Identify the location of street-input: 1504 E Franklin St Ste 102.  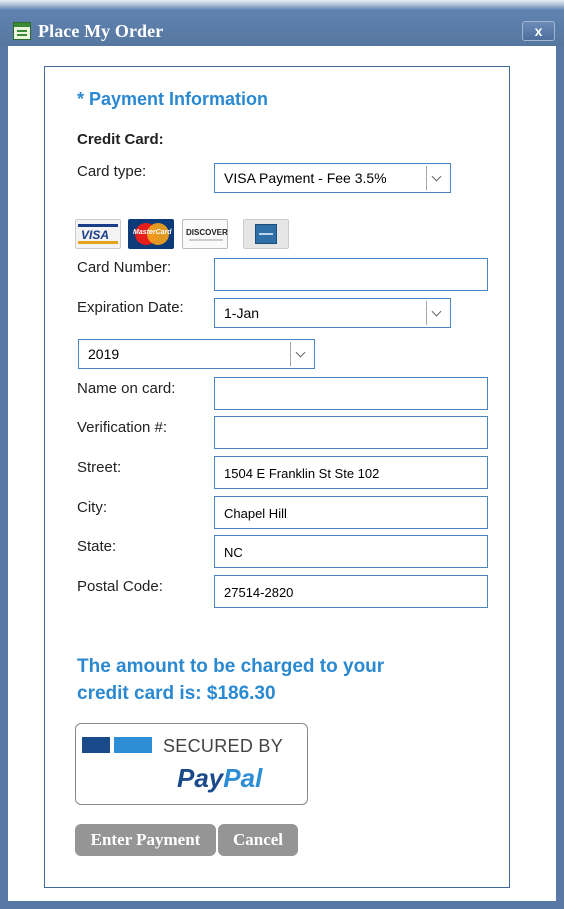
(351, 472).